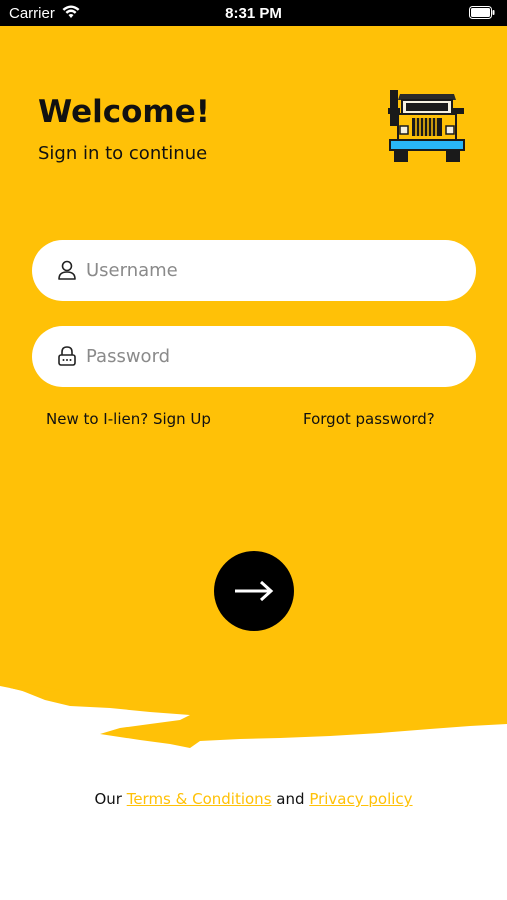 This screenshot has height=900, width=507. What do you see at coordinates (482, 14) in the screenshot?
I see `battery-icon` at bounding box center [482, 14].